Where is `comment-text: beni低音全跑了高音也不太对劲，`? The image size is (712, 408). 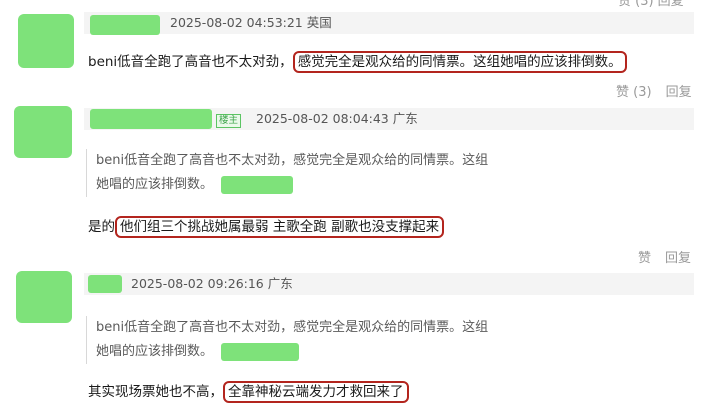 comment-text: beni低音全跑了高音也不太对劲， is located at coordinates (190, 62).